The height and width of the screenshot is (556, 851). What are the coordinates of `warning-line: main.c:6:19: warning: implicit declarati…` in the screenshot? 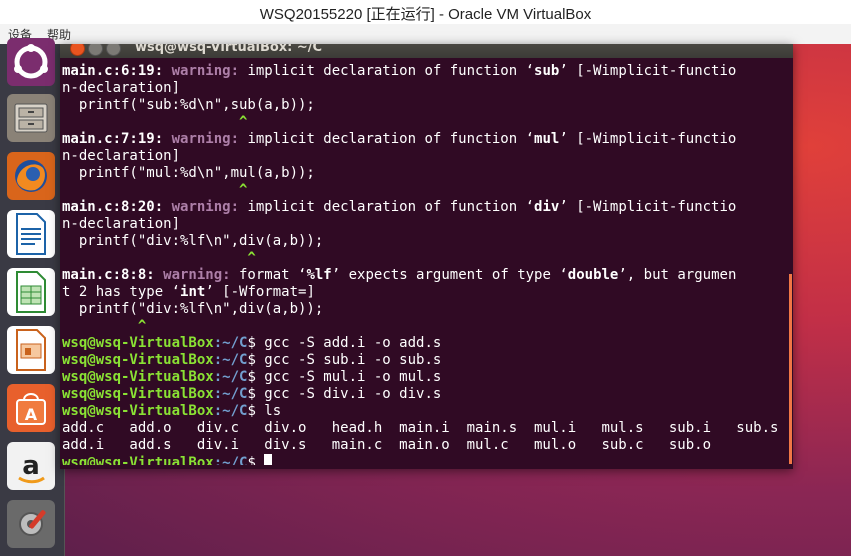 It's located at (399, 71).